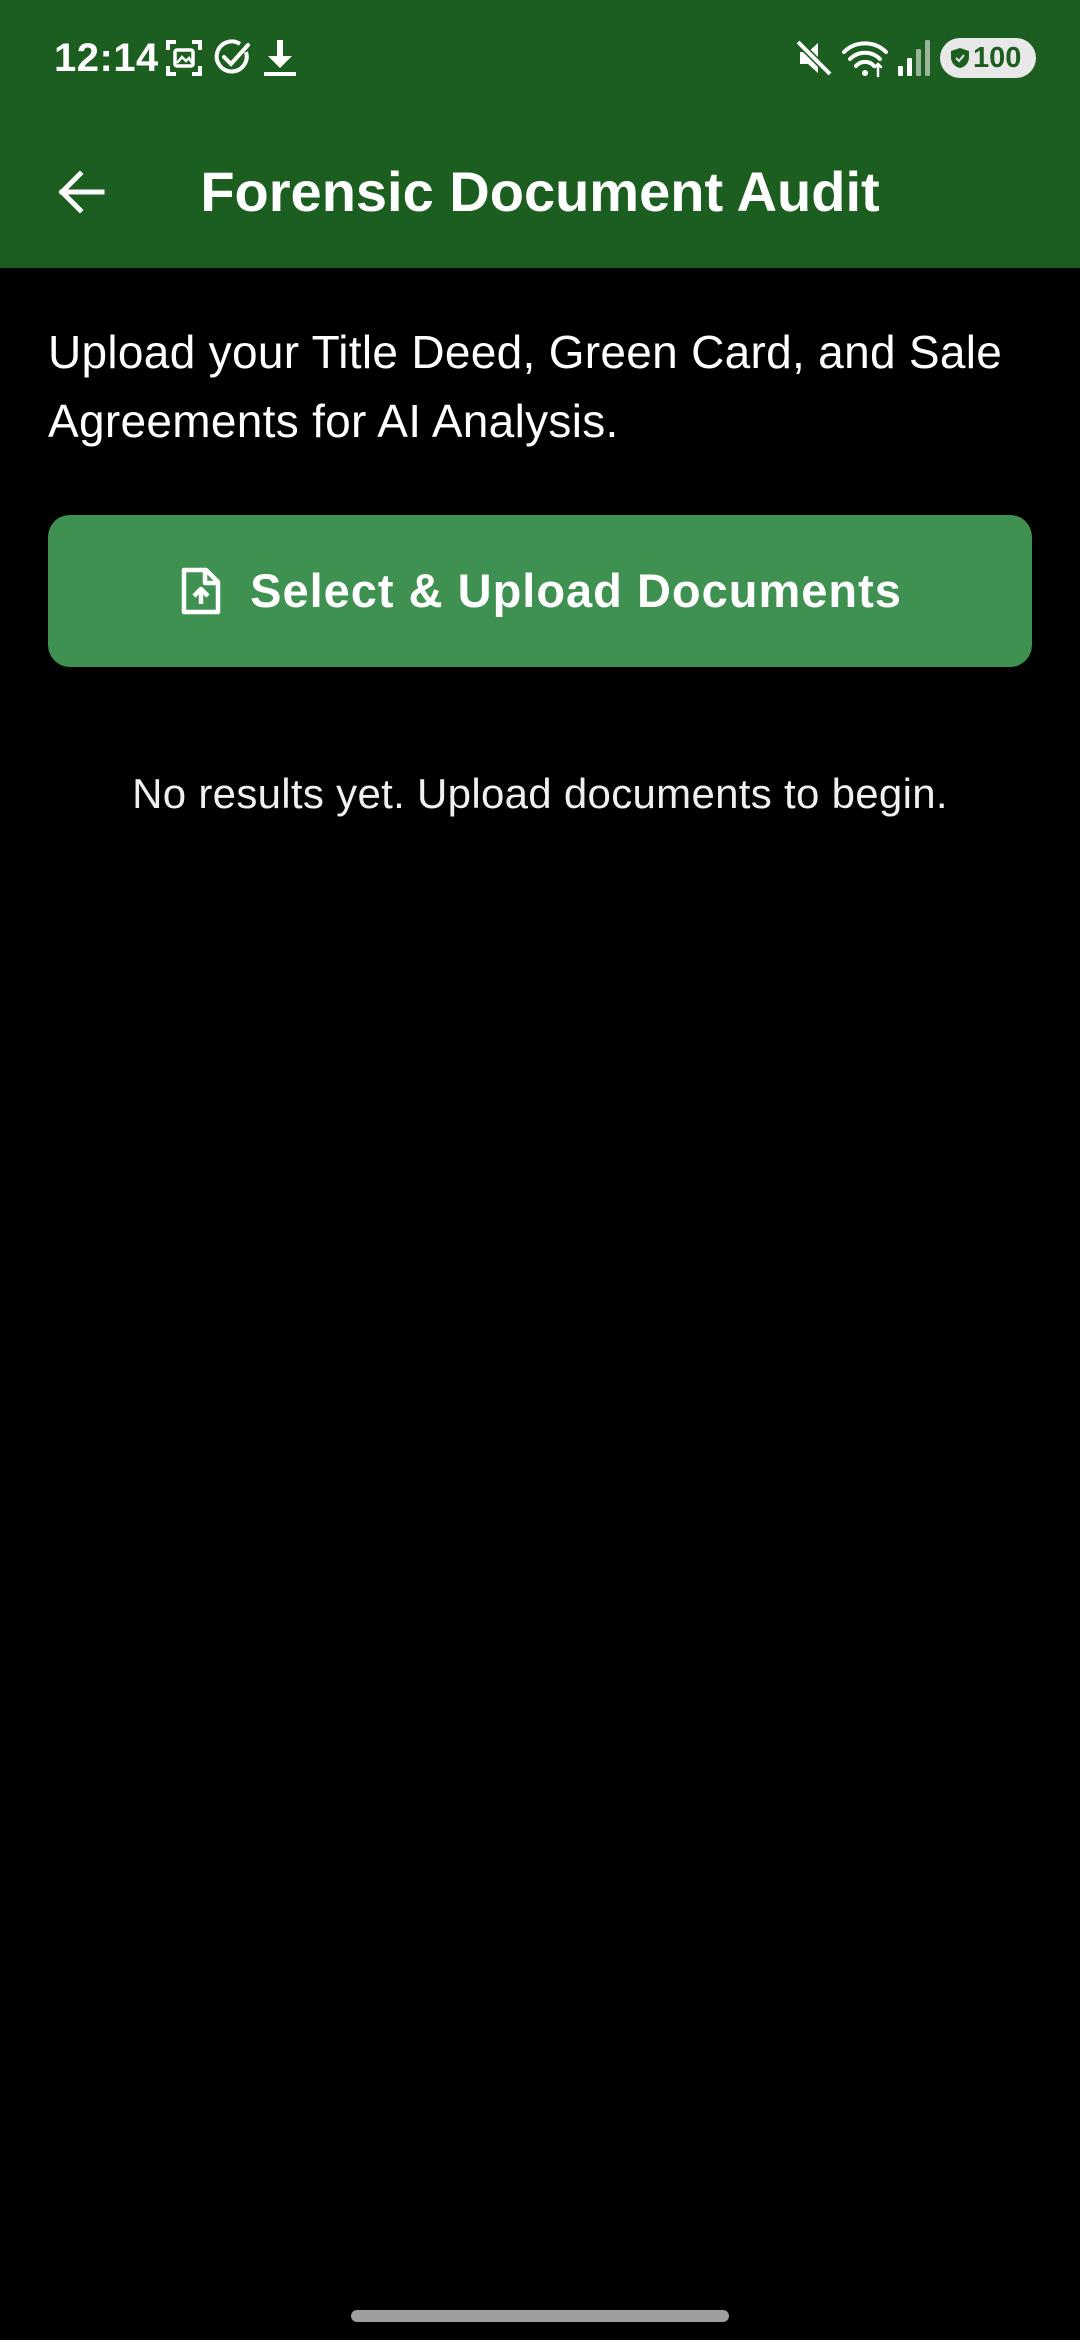 This screenshot has height=2340, width=1080. I want to click on page-title: Forensic Document Audit, so click(540, 191).